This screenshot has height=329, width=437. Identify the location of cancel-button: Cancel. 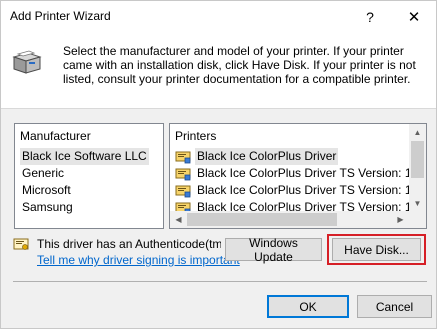
(394, 306).